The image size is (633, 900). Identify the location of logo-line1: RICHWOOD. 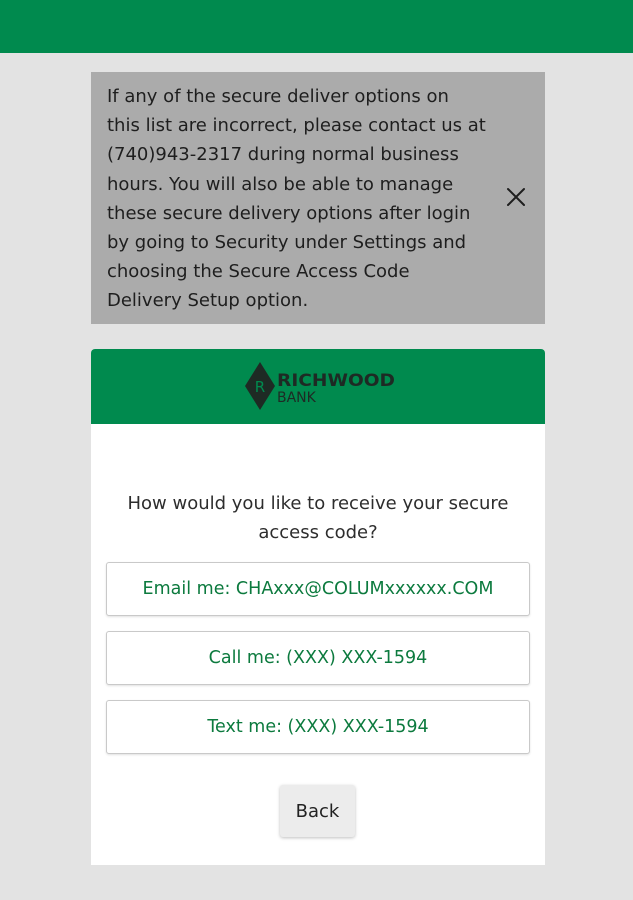
(336, 381).